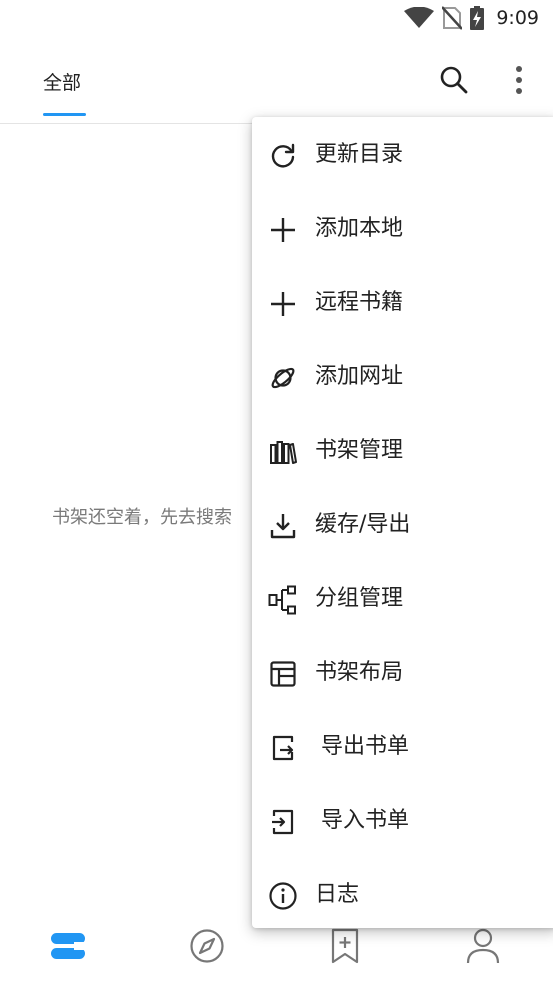  Describe the element at coordinates (276, 18) in the screenshot. I see `status-bar: 9:09` at that location.